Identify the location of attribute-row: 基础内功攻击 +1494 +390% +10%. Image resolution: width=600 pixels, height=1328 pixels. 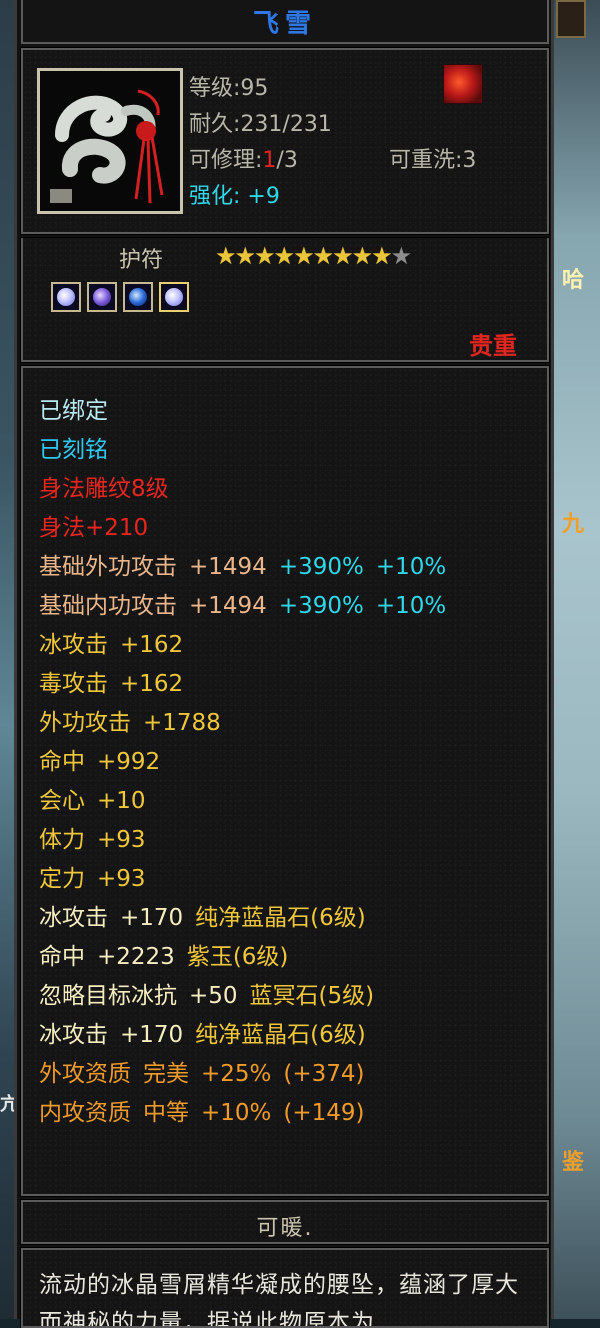
(242, 606).